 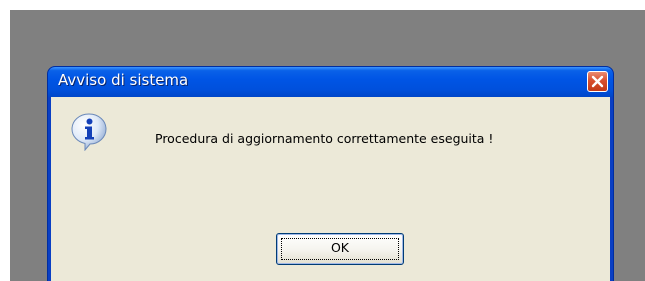 I want to click on dialog-title: Avviso di sistema, so click(x=123, y=80).